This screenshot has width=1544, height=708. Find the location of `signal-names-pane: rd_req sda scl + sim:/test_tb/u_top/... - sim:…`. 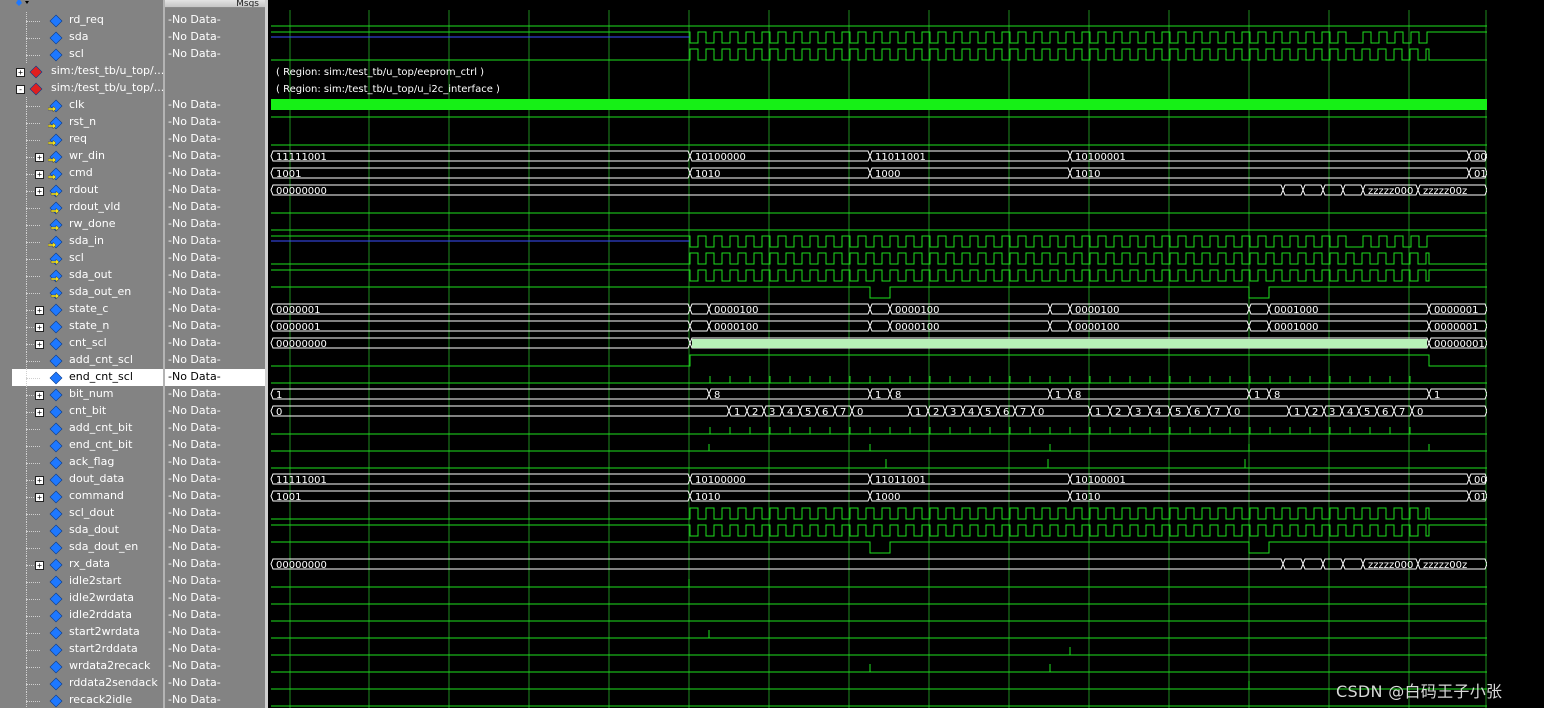

signal-names-pane: rd_req sda scl + sim:/test_tb/u_top/... - sim:… is located at coordinates (87, 354).